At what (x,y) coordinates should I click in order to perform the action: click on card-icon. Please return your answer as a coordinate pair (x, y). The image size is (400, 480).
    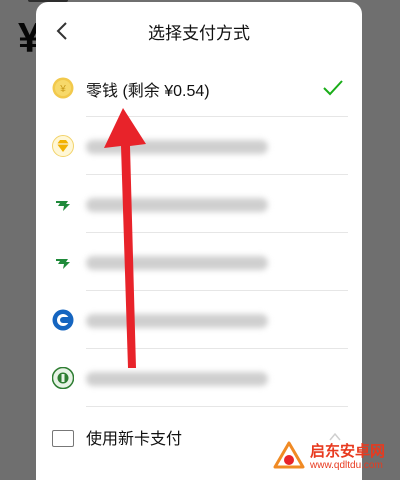
    Looking at the image, I should click on (63, 438).